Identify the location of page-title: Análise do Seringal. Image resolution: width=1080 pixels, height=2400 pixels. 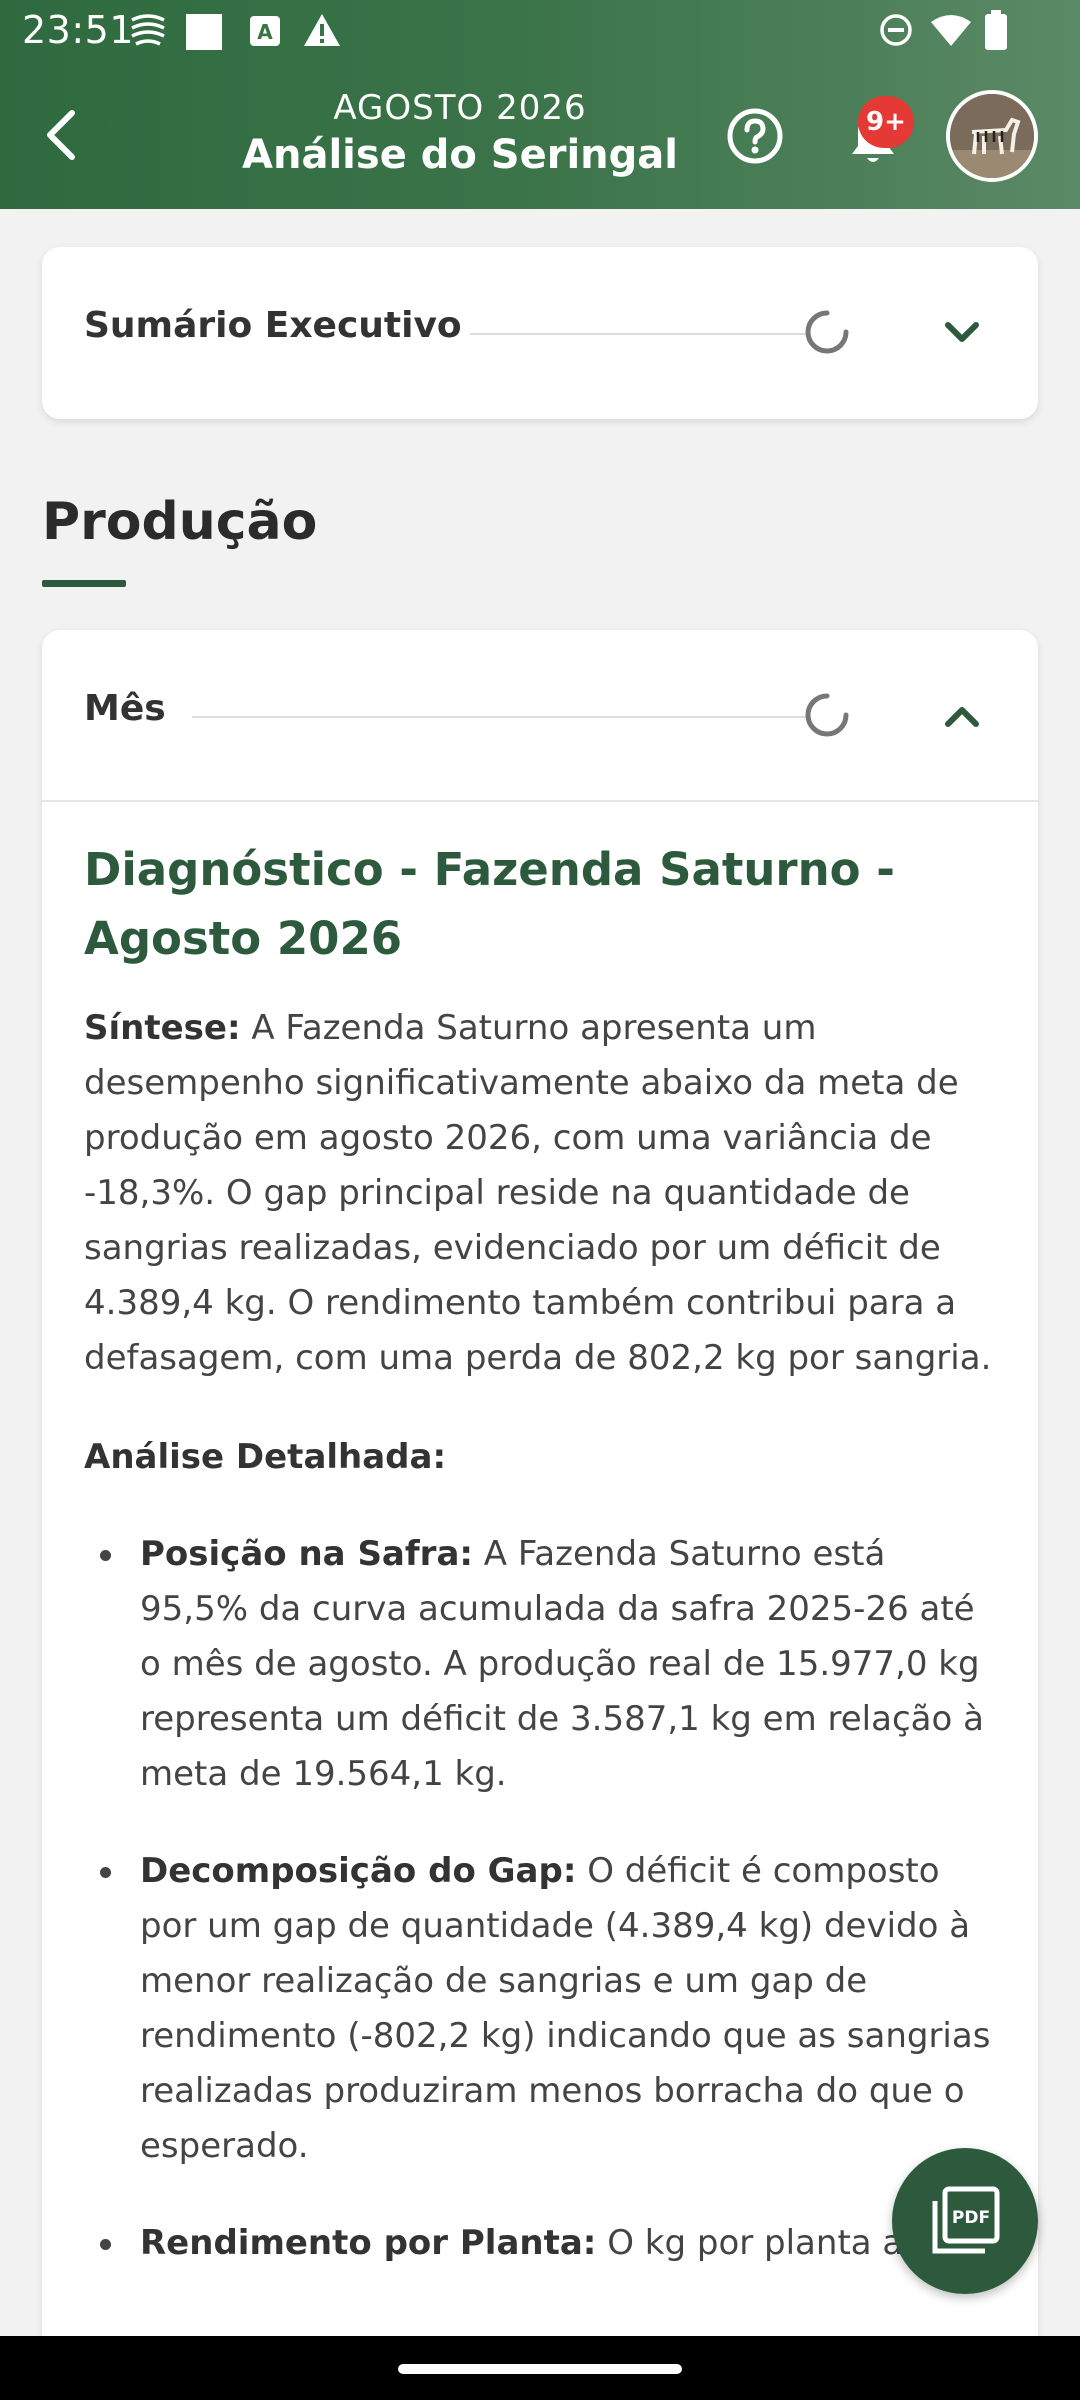
(460, 155).